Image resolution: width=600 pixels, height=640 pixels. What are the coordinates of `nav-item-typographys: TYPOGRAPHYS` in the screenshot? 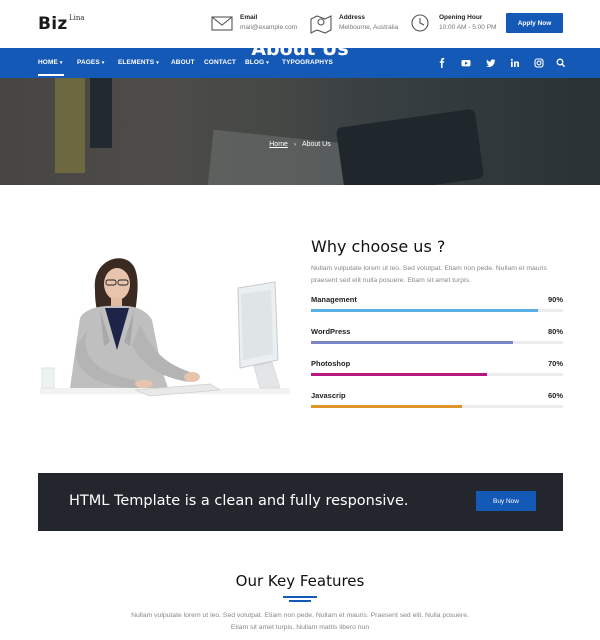 It's located at (307, 62).